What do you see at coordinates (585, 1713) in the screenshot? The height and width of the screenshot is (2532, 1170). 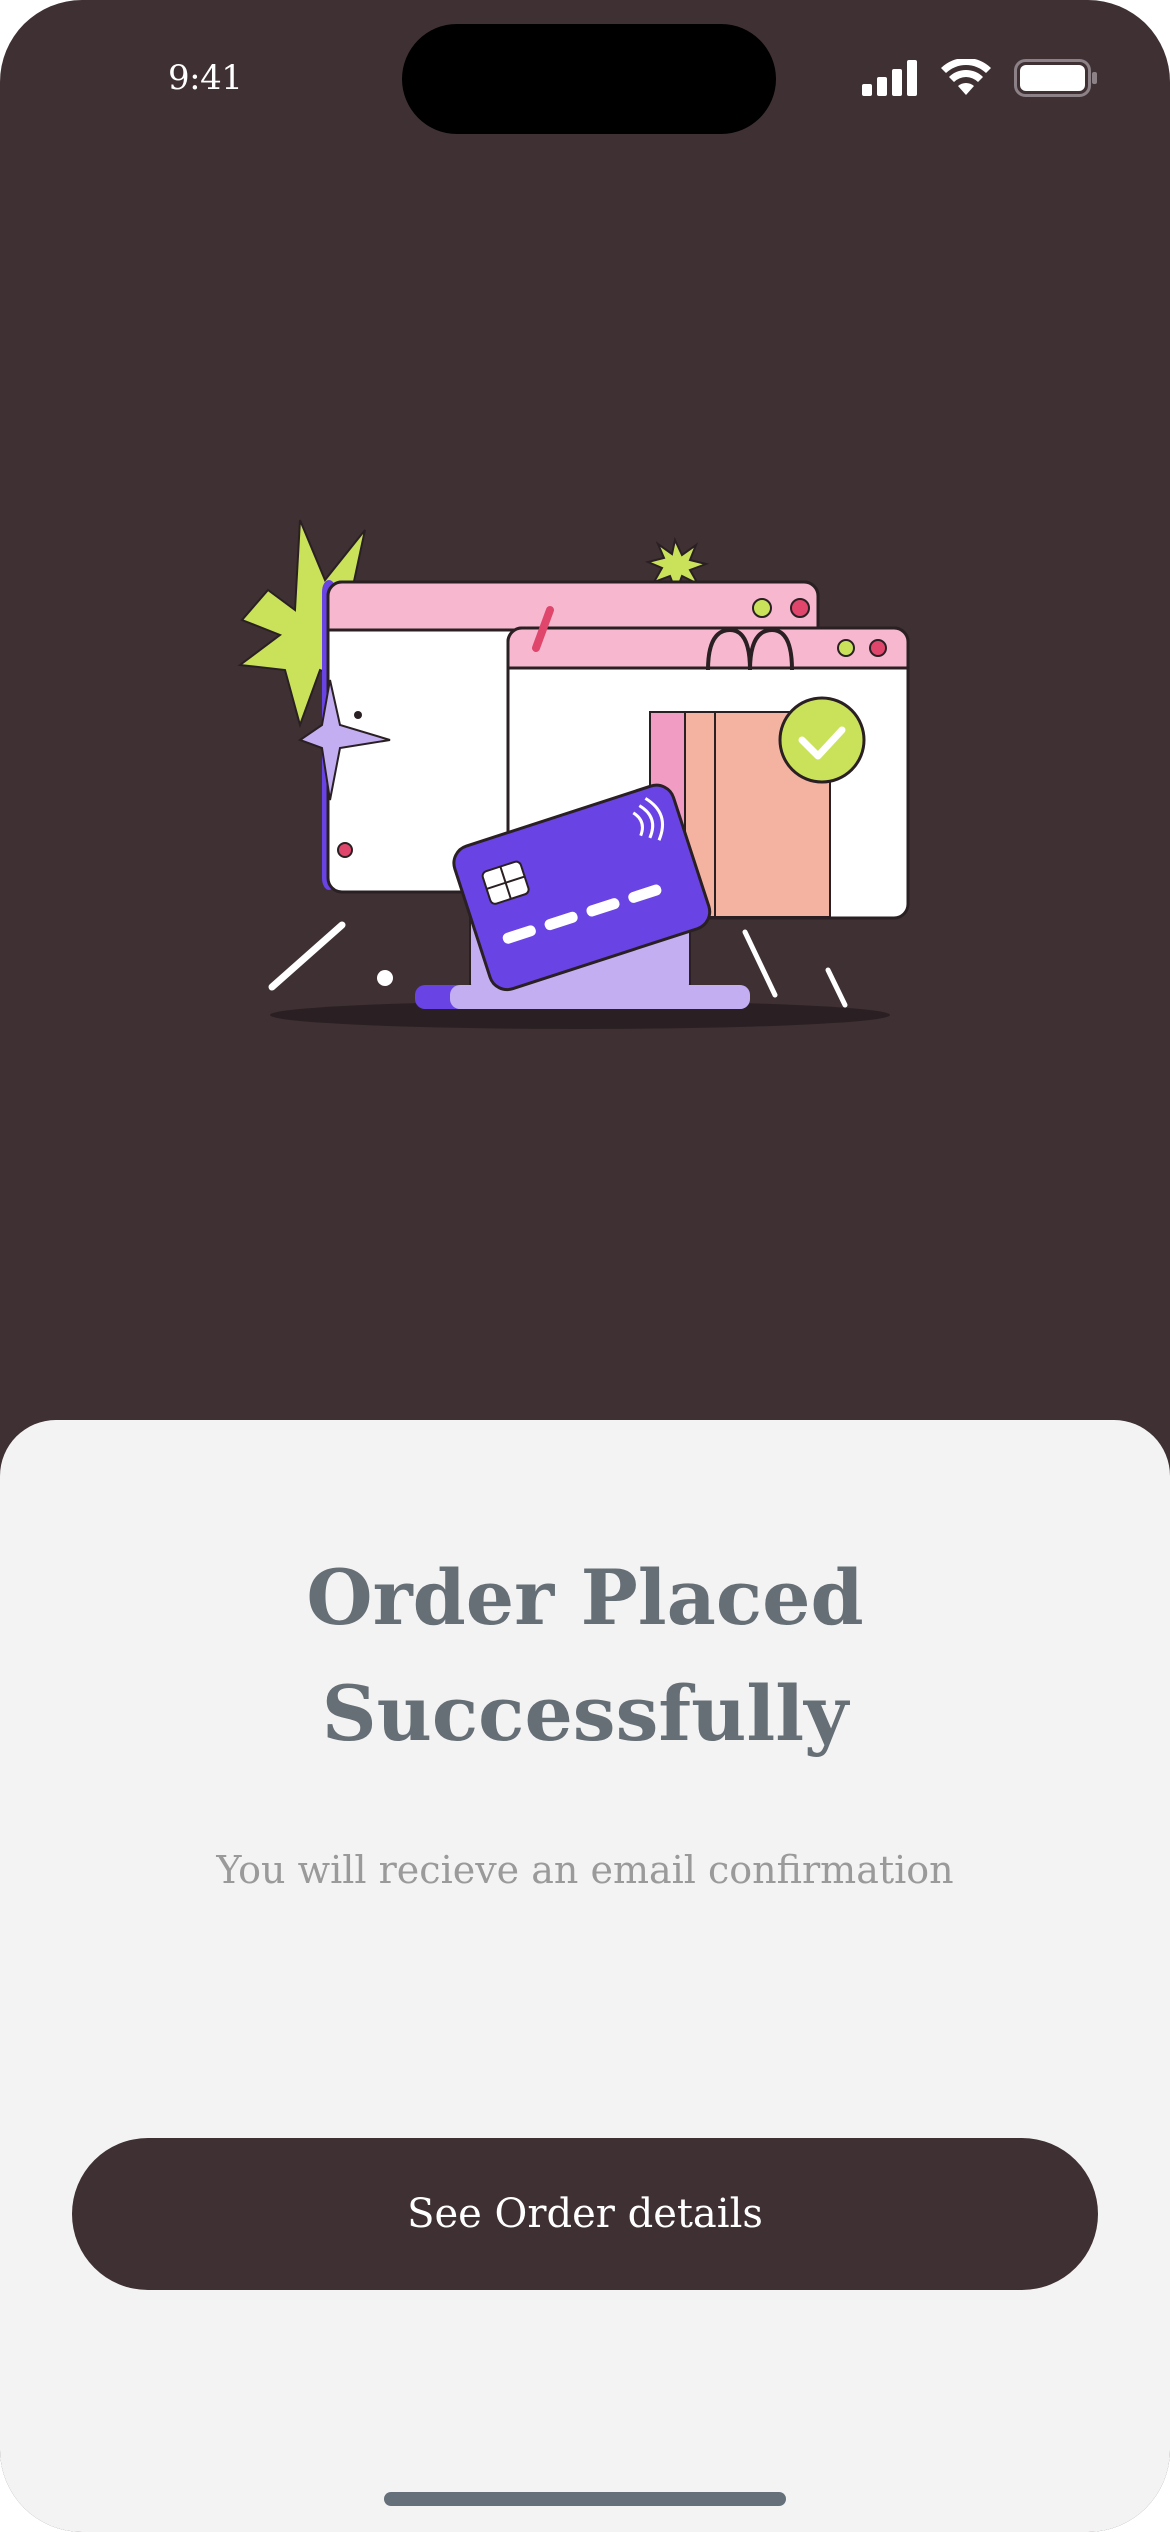 I see `title-line-2: Successfully` at bounding box center [585, 1713].